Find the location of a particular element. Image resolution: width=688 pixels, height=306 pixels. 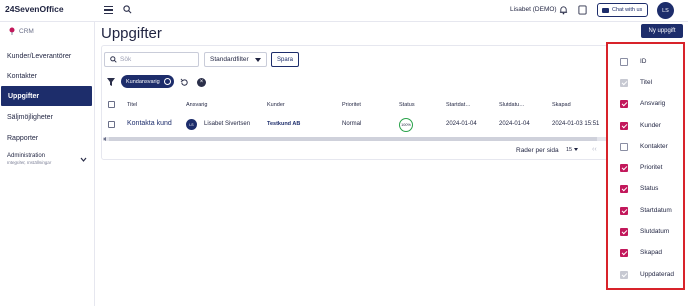

column-option-customers: Kunder is located at coordinates (645, 126).